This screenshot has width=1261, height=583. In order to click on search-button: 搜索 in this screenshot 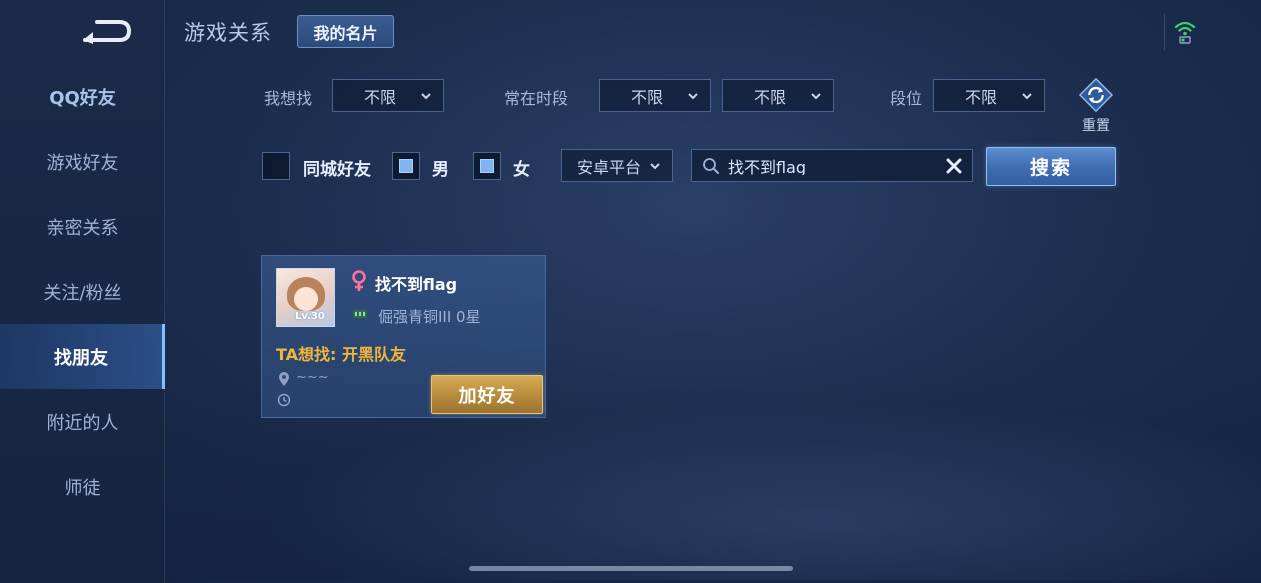, I will do `click(1051, 166)`.